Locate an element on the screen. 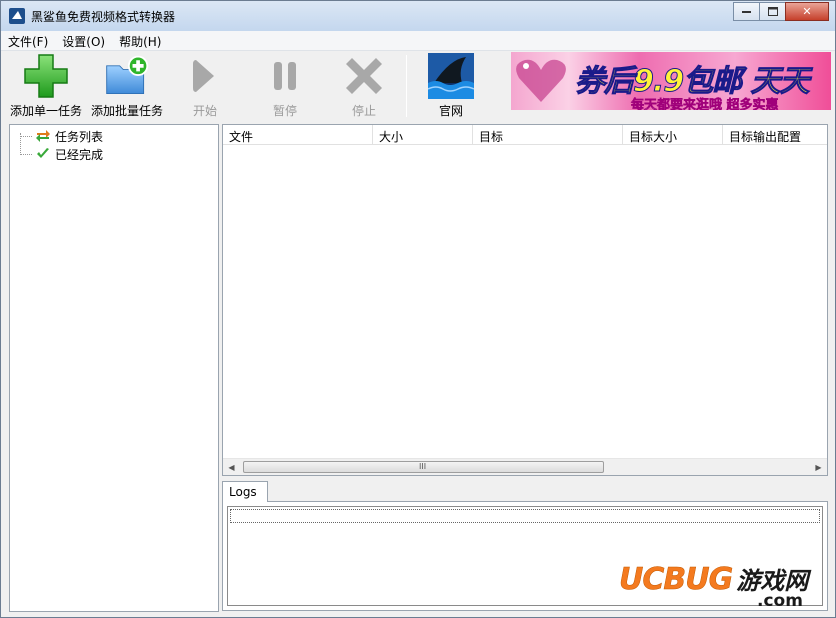 This screenshot has width=836, height=618. add-single-task-label: 添加单一任务 is located at coordinates (46, 111).